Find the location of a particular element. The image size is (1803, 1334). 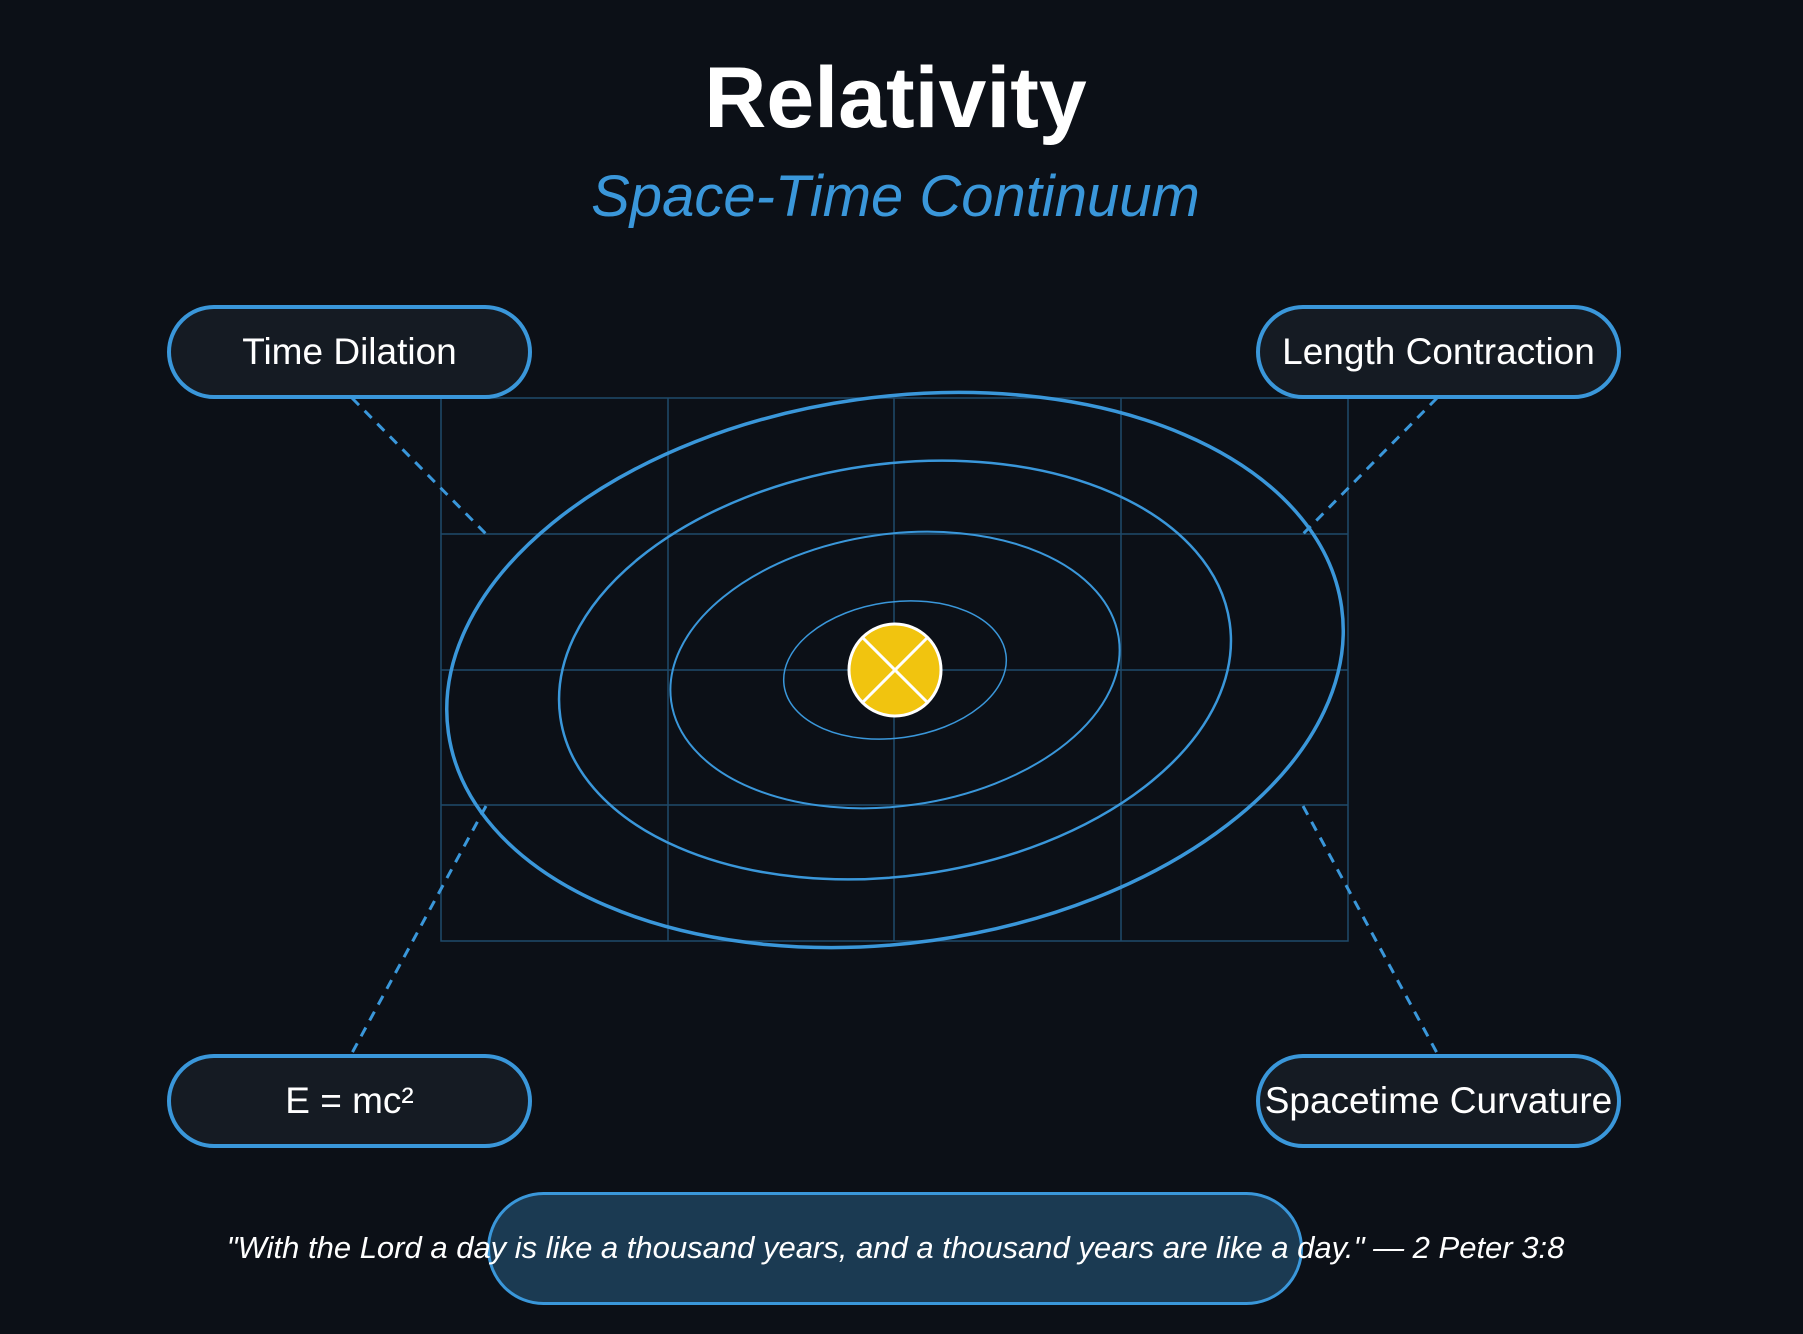

concept-spacetime-curvature: Spacetime Curvature is located at coordinates (1438, 1101).